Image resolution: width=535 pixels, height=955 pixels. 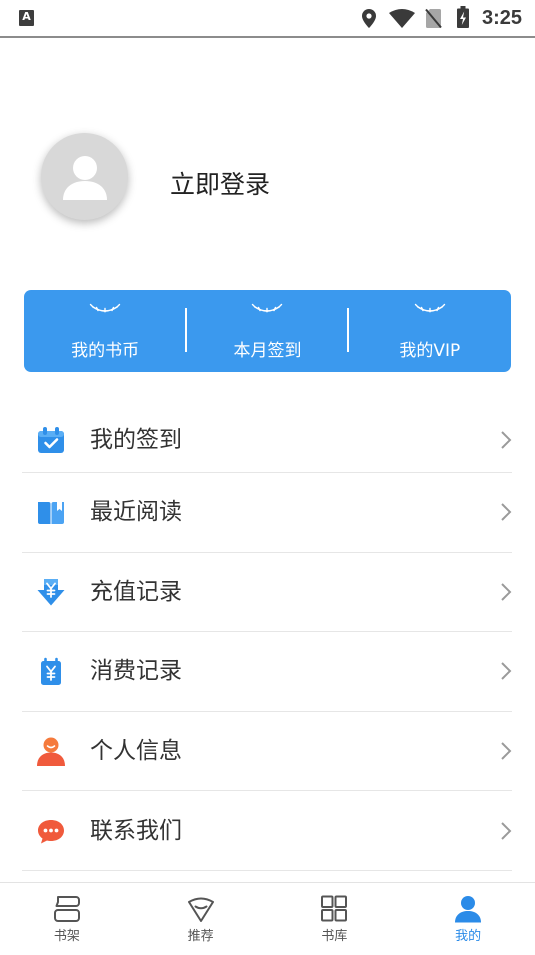 What do you see at coordinates (369, 18) in the screenshot?
I see `location-icon` at bounding box center [369, 18].